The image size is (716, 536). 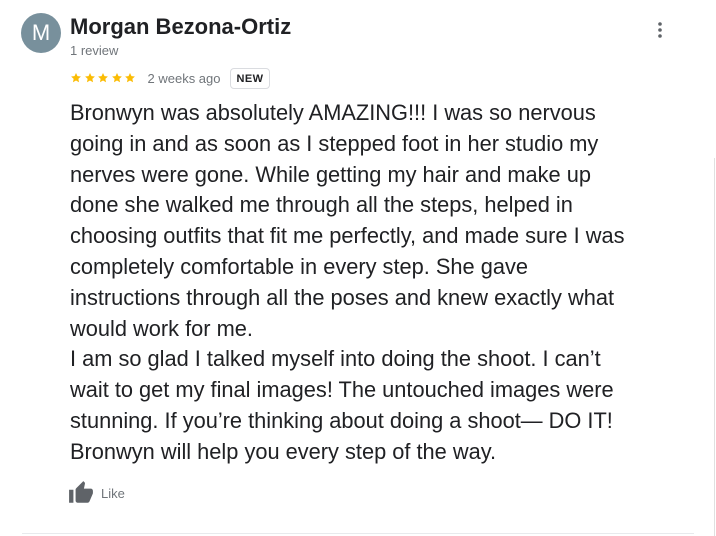 What do you see at coordinates (180, 27) in the screenshot?
I see `reviewer-name: Morgan Bezona-Ortiz` at bounding box center [180, 27].